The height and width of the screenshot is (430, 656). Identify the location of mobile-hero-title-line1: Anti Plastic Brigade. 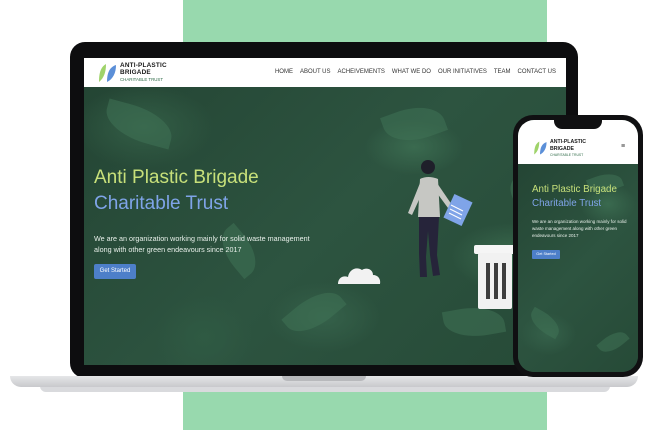
(574, 189).